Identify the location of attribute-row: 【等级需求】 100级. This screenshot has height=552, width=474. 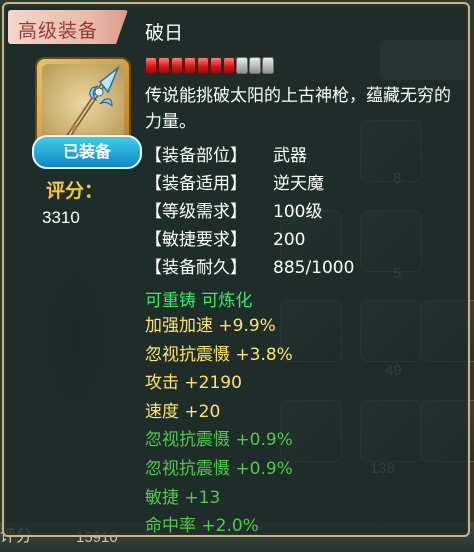
(249, 212).